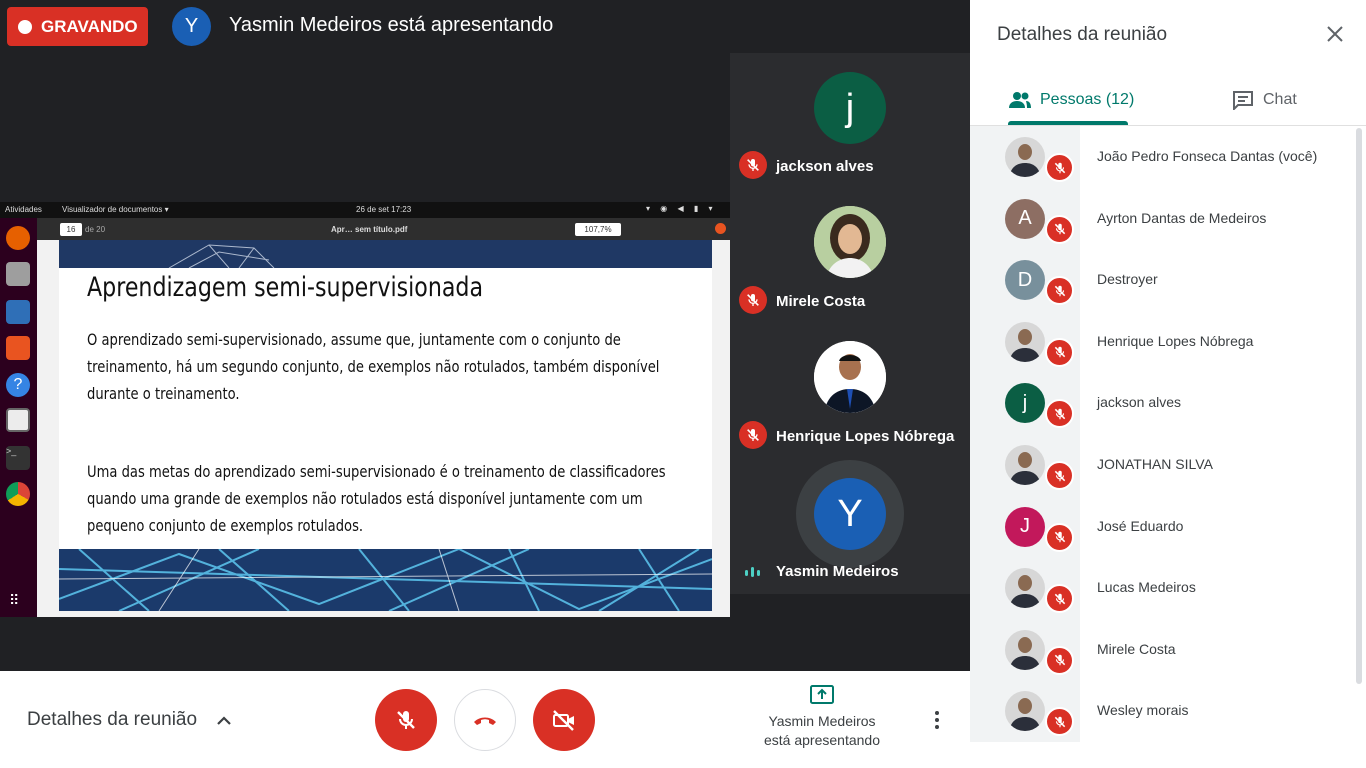 The width and height of the screenshot is (1366, 768). What do you see at coordinates (1155, 464) in the screenshot?
I see `participant-name: JONATHAN SILVA` at bounding box center [1155, 464].